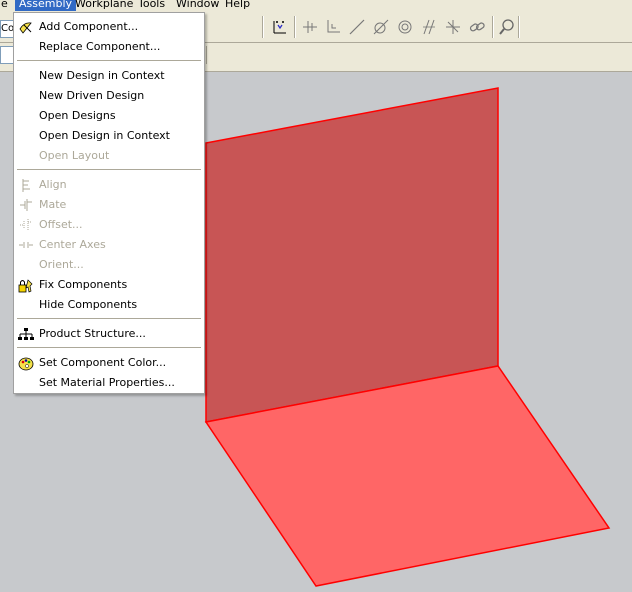 Image resolution: width=632 pixels, height=592 pixels. What do you see at coordinates (151, 5) in the screenshot?
I see `menubar-item-tools: Tools` at bounding box center [151, 5].